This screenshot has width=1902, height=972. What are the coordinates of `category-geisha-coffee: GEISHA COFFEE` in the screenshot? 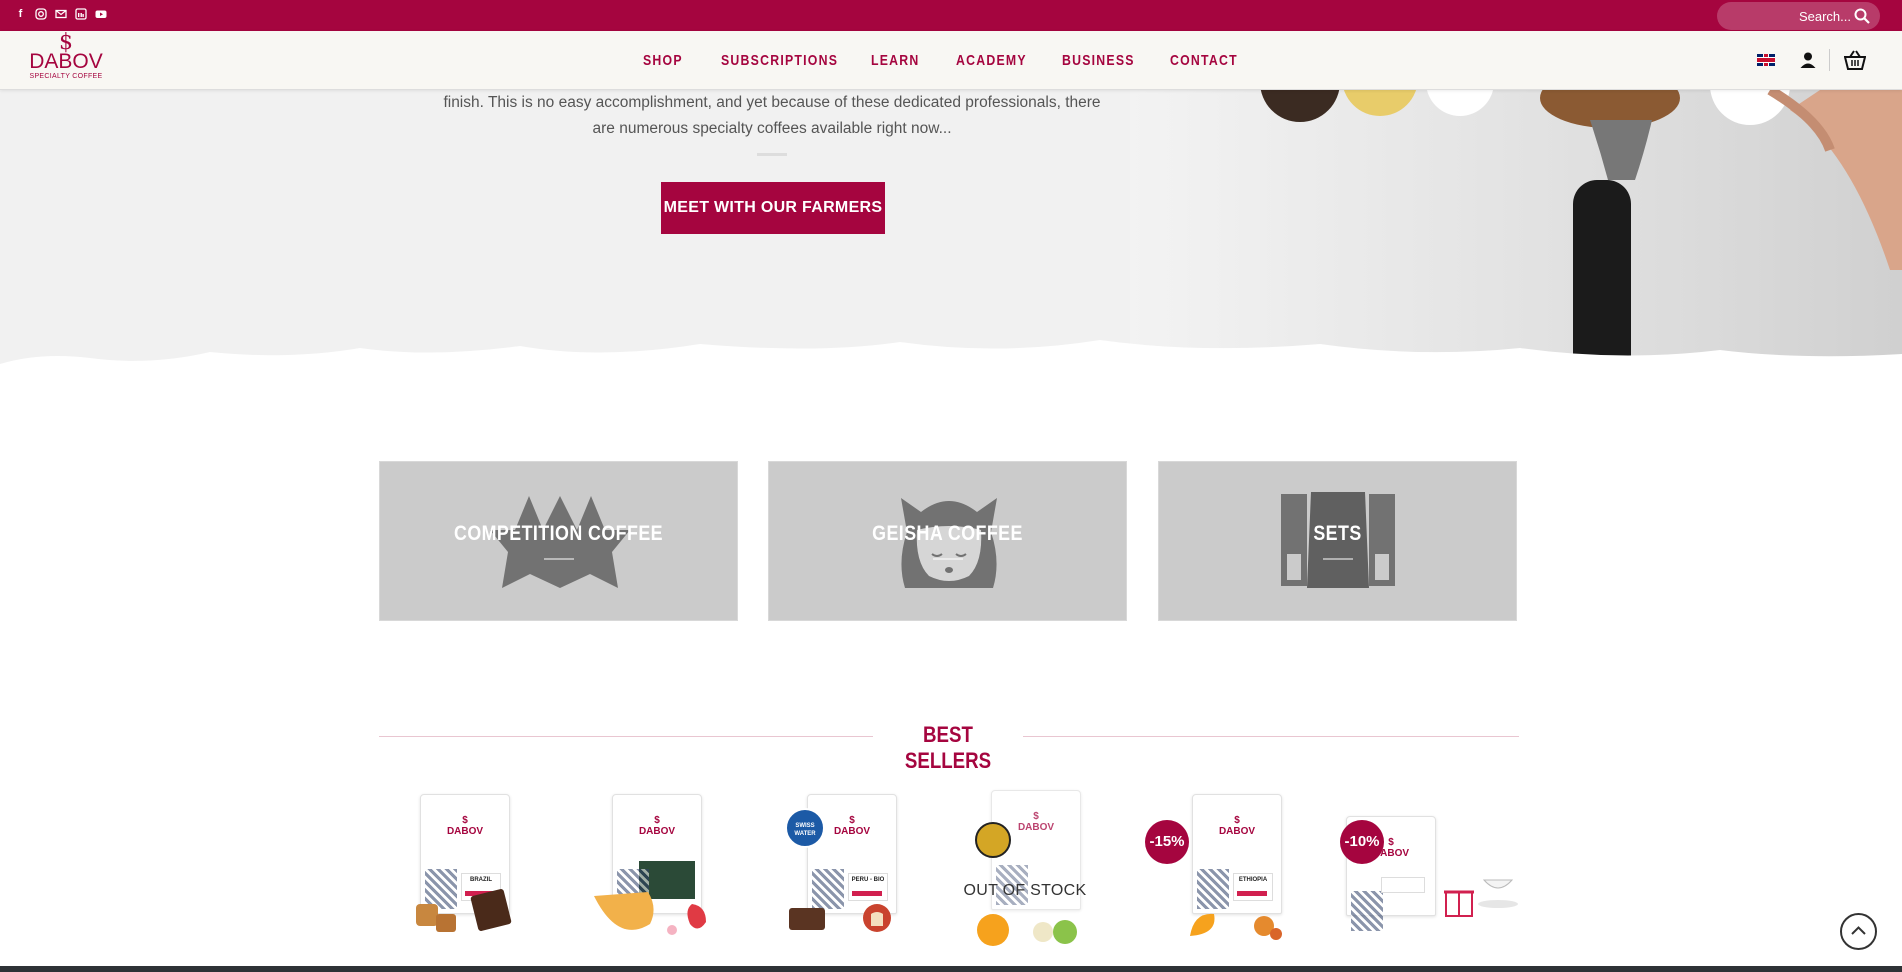 It's located at (947, 541).